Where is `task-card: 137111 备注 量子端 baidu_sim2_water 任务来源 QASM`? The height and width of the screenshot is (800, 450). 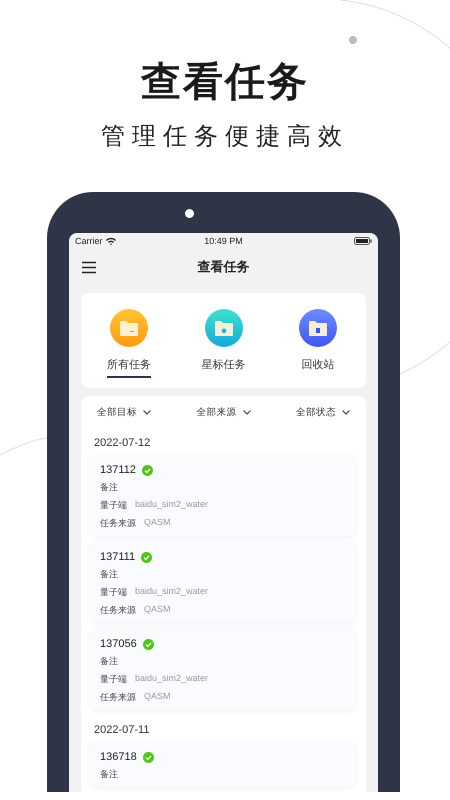
task-card: 137111 备注 量子端 baidu_sim2_water 任务来源 QASM is located at coordinates (223, 582).